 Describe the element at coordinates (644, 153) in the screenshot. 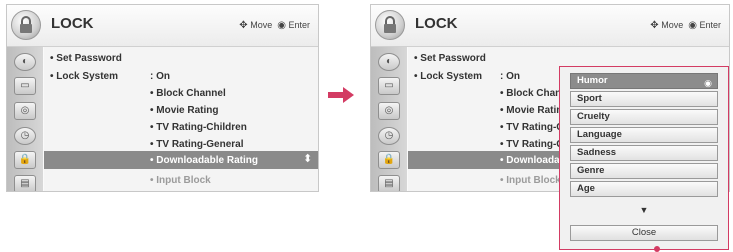

I see `option-sadness: Sadness` at that location.